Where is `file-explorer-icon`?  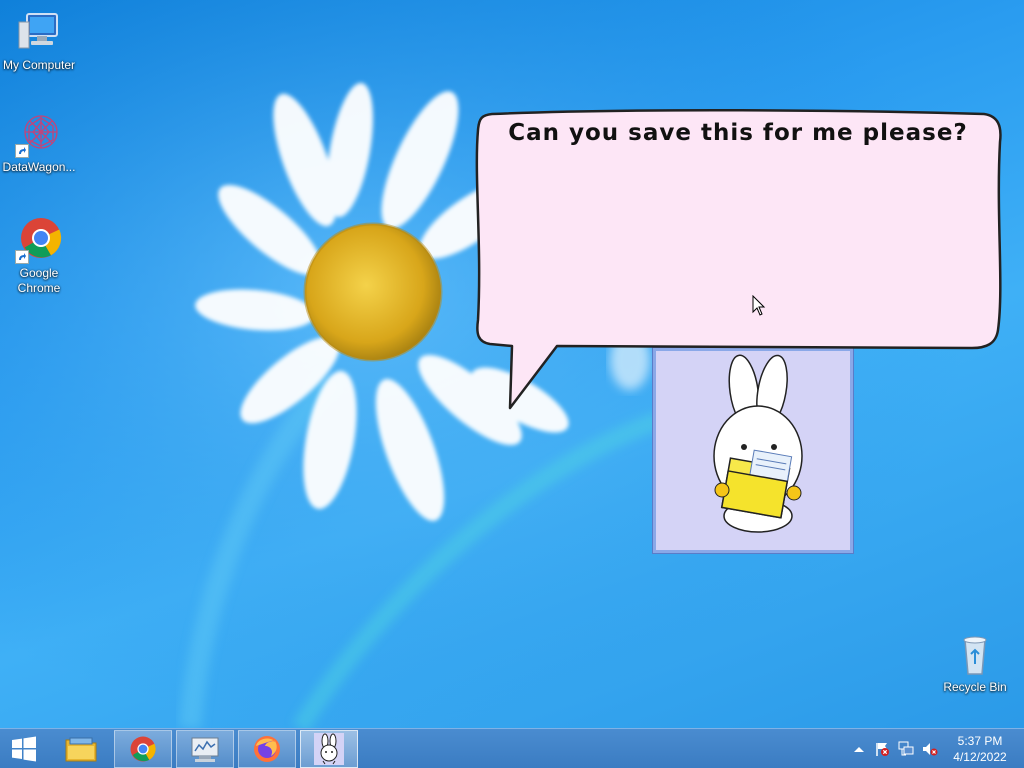
file-explorer-icon is located at coordinates (81, 749).